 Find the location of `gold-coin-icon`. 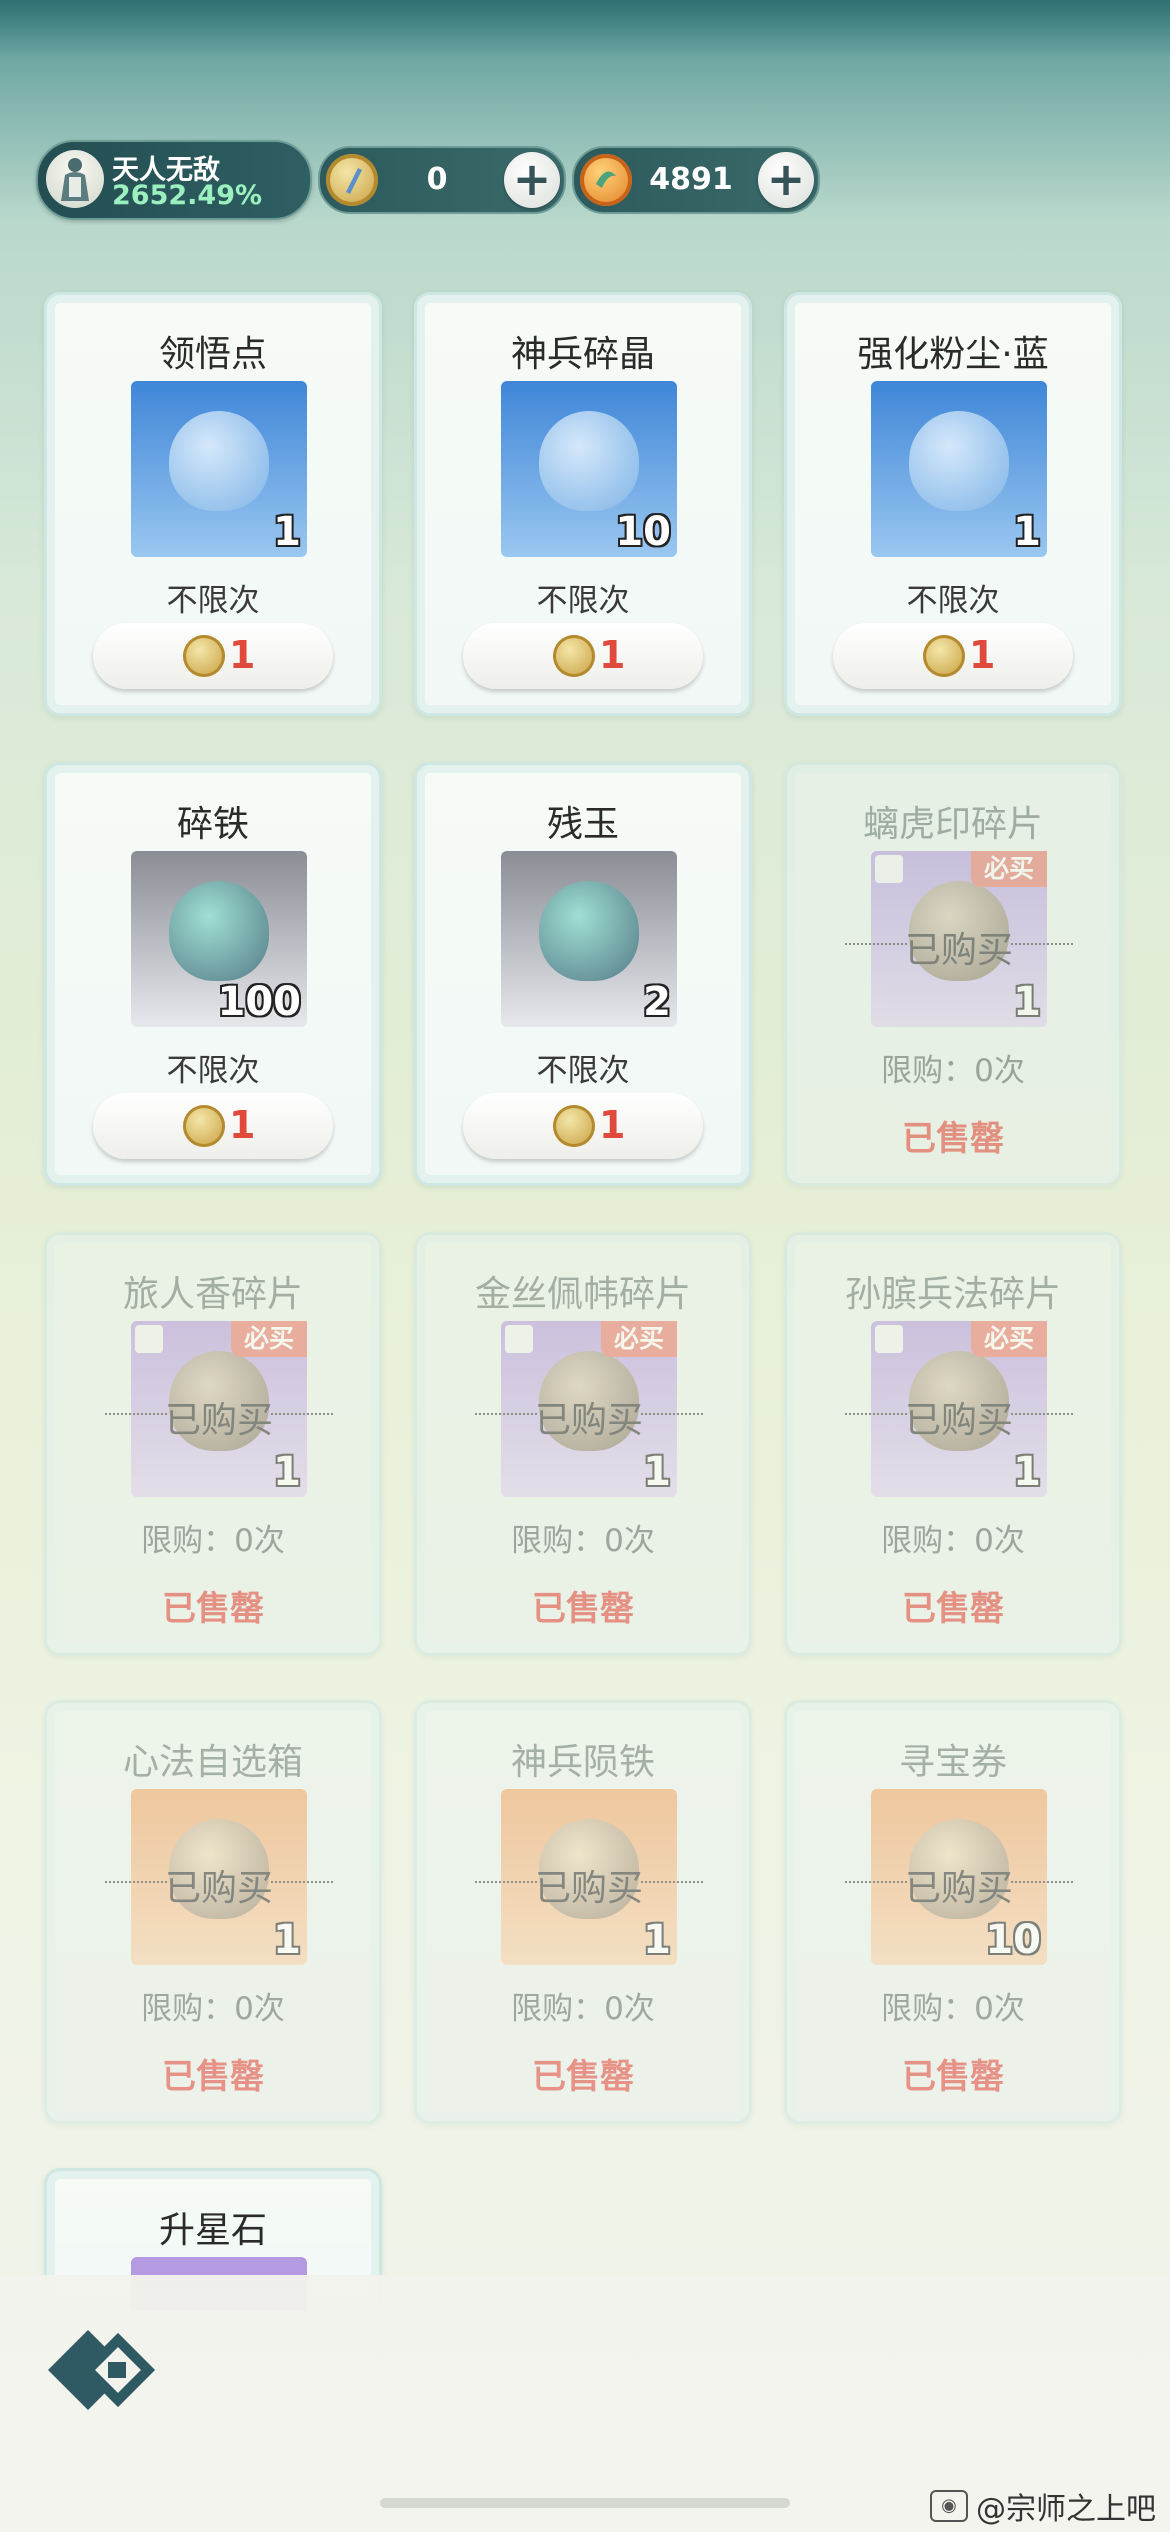

gold-coin-icon is located at coordinates (606, 180).